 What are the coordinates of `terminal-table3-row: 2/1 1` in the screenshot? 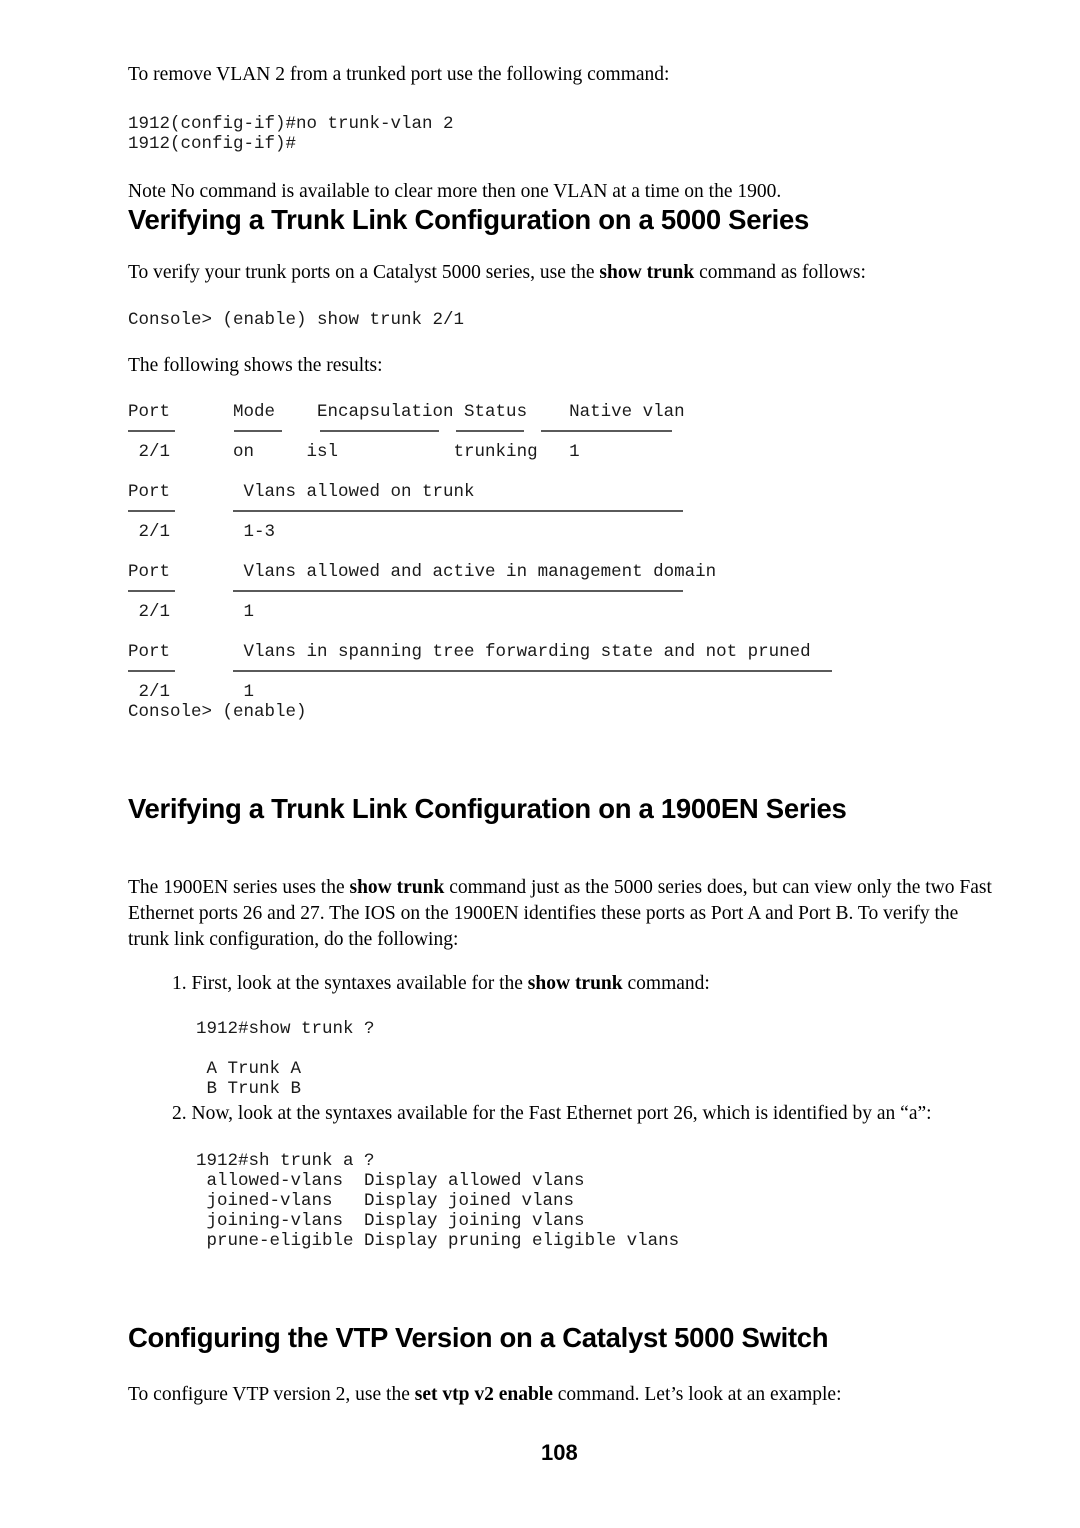 It's located at (191, 612).